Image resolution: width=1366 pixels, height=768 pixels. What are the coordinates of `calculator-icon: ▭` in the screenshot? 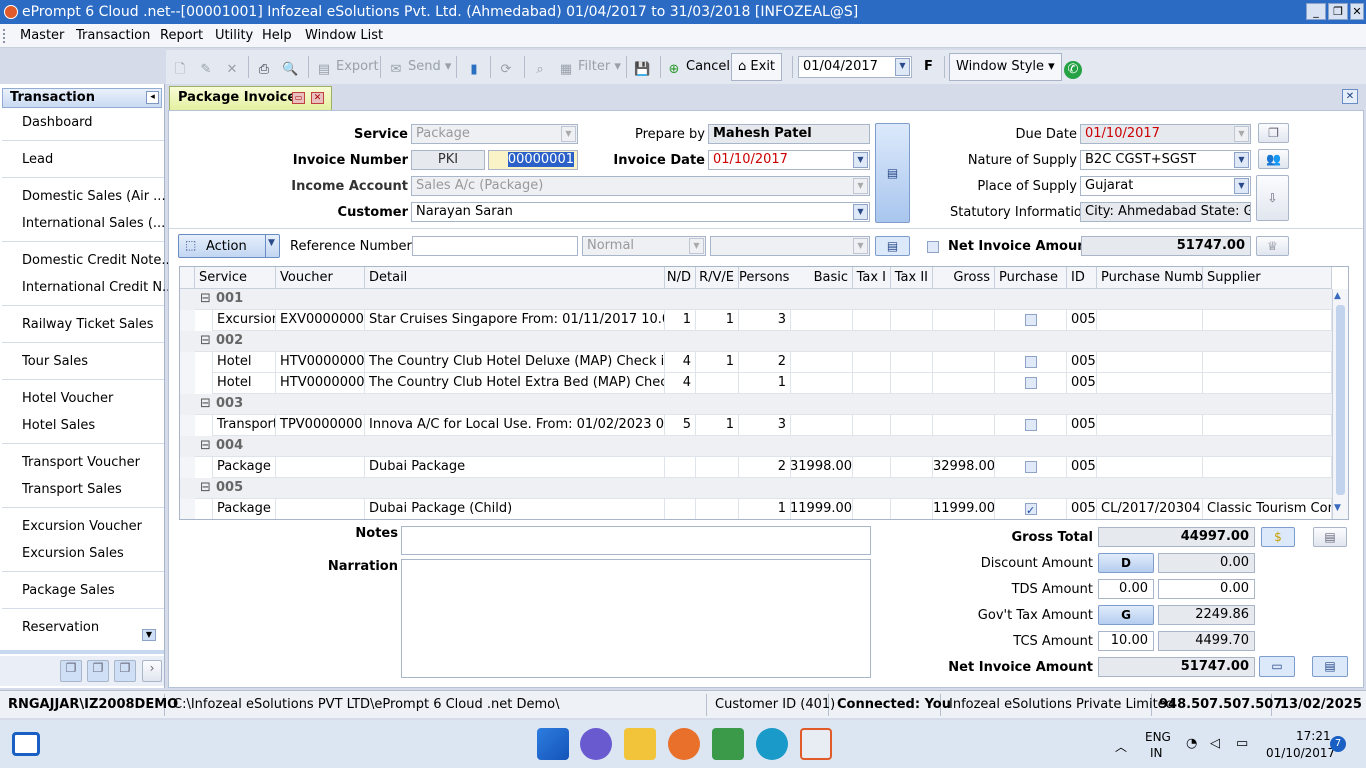 It's located at (1277, 666).